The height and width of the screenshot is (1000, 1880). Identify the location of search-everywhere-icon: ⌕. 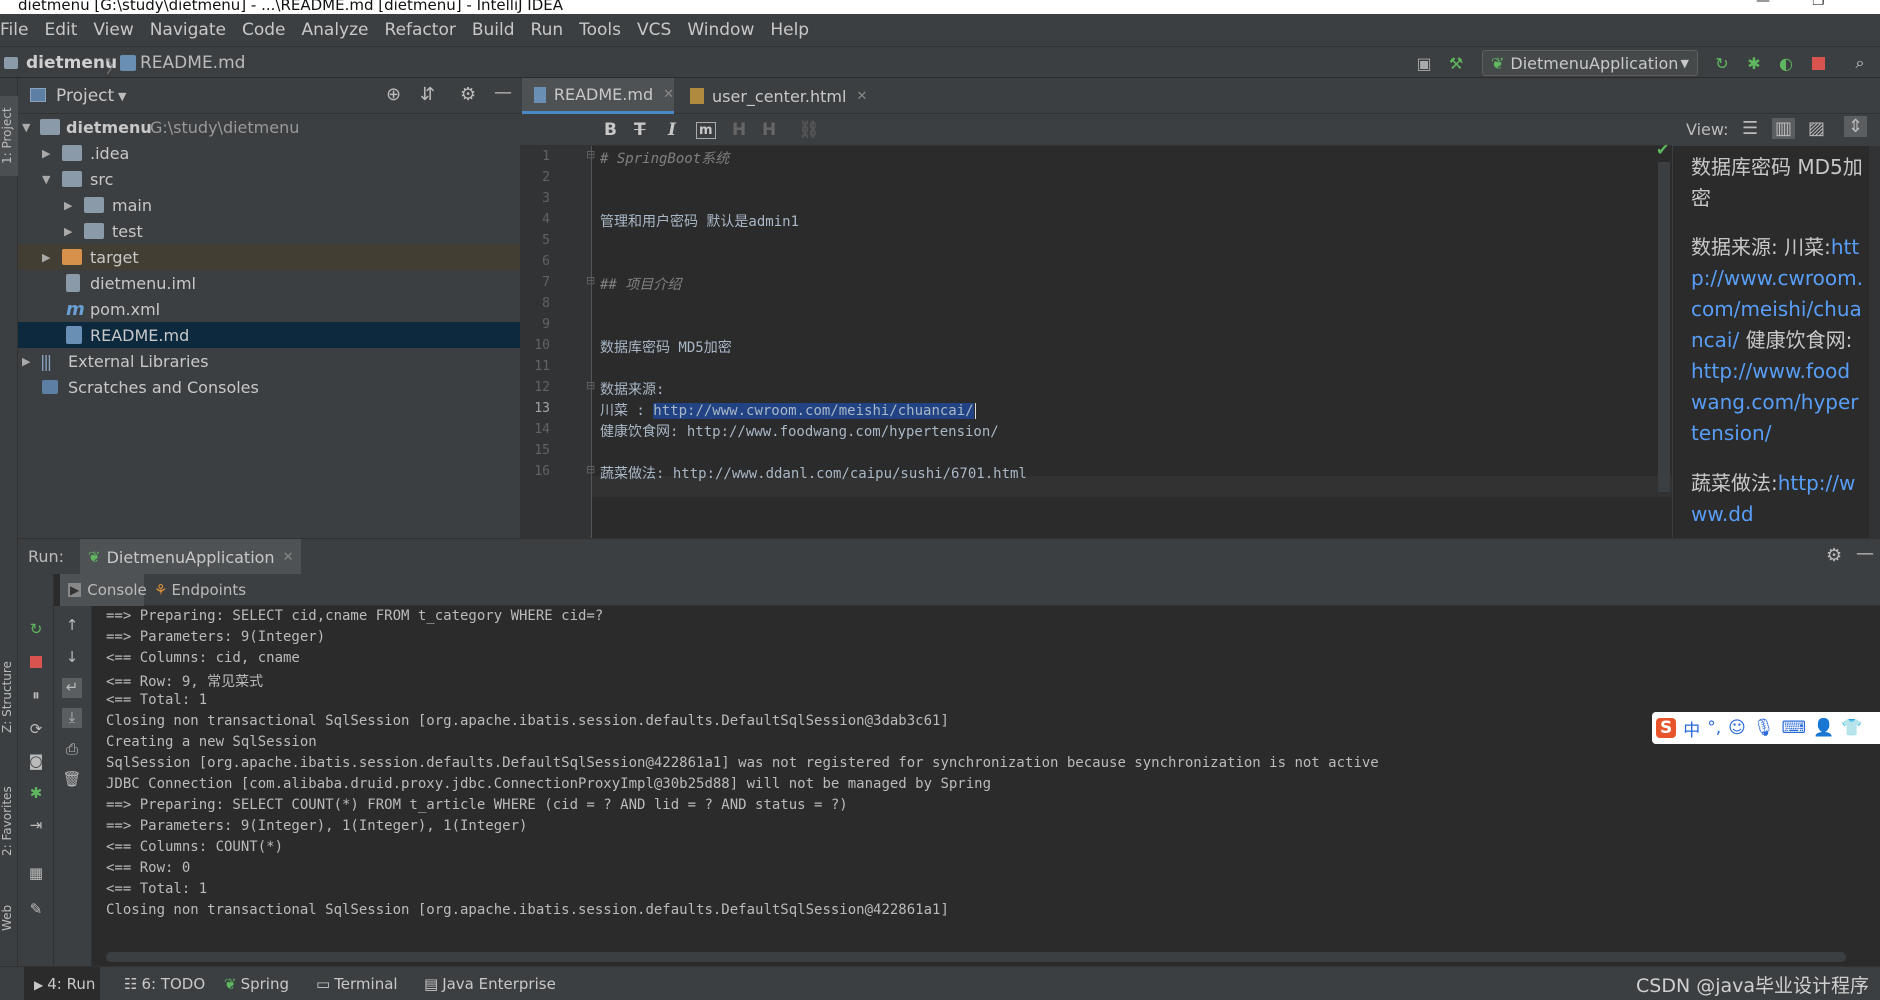
(1860, 63).